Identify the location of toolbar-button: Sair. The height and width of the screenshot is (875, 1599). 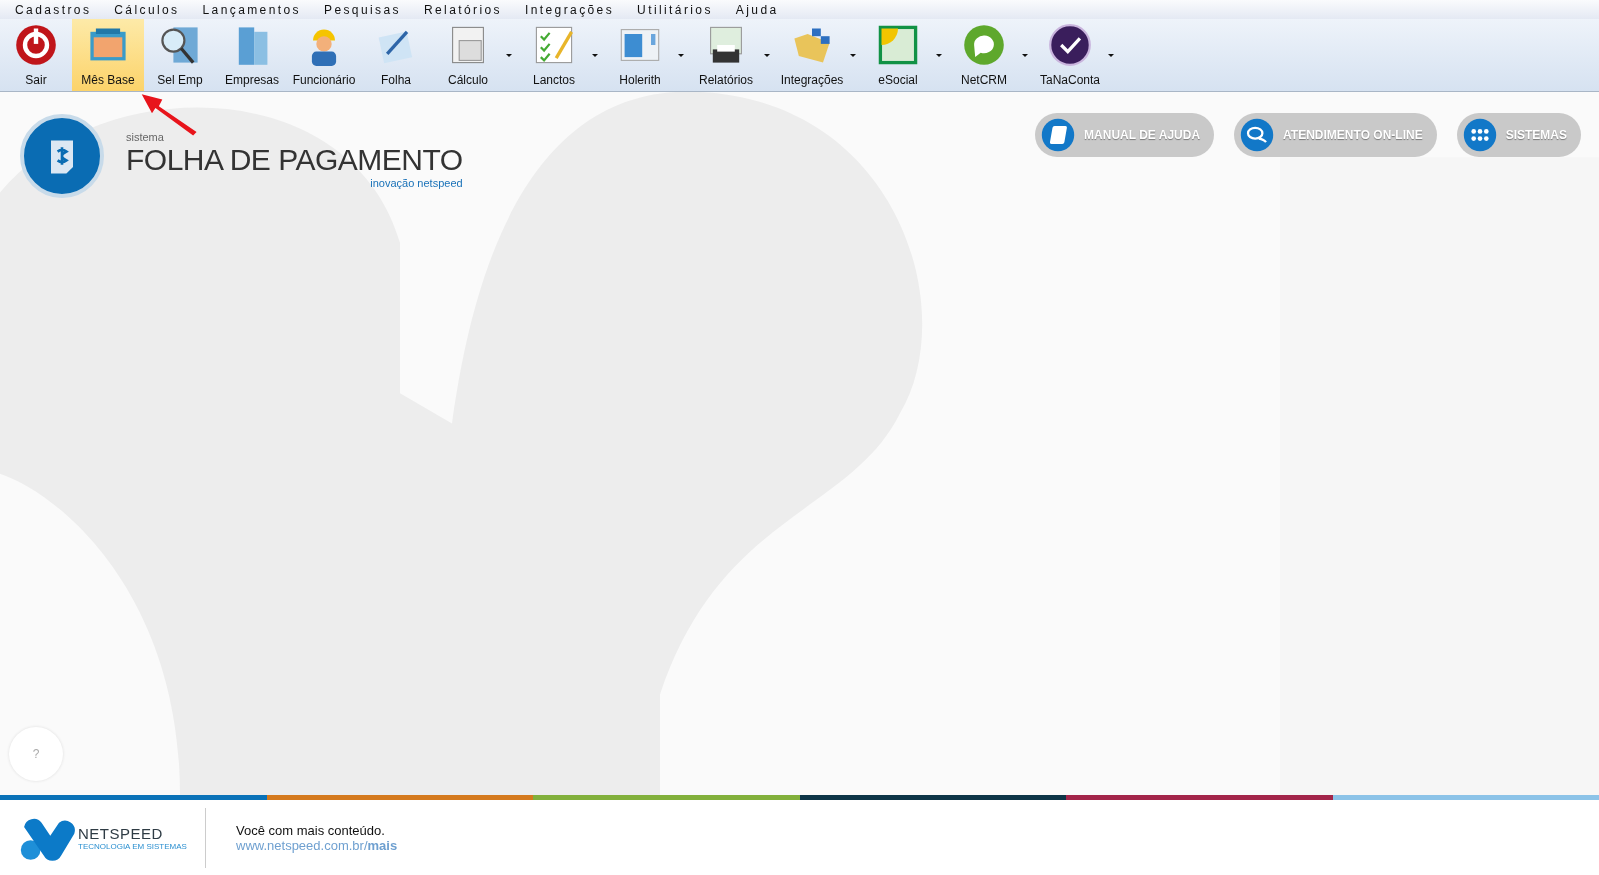
(36, 55).